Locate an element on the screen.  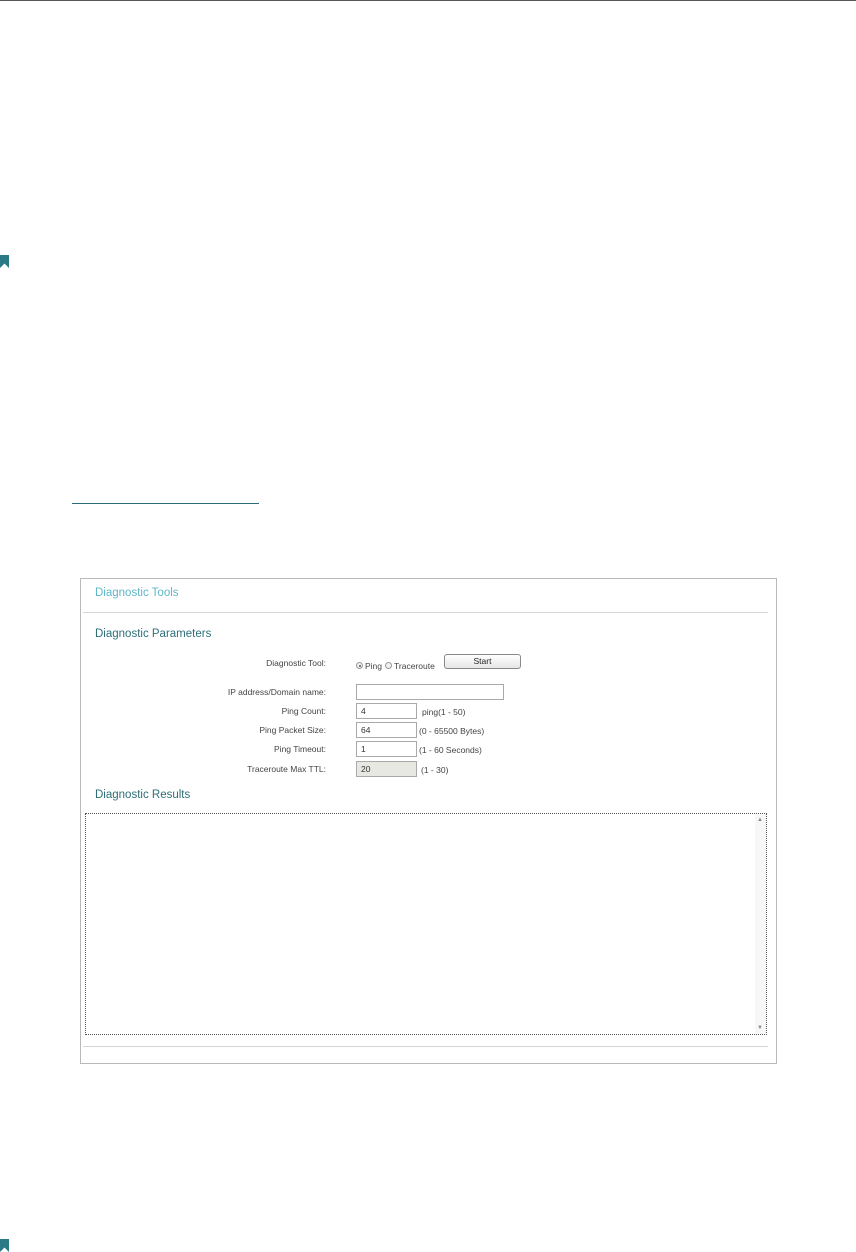
start-button: Start is located at coordinates (482, 661).